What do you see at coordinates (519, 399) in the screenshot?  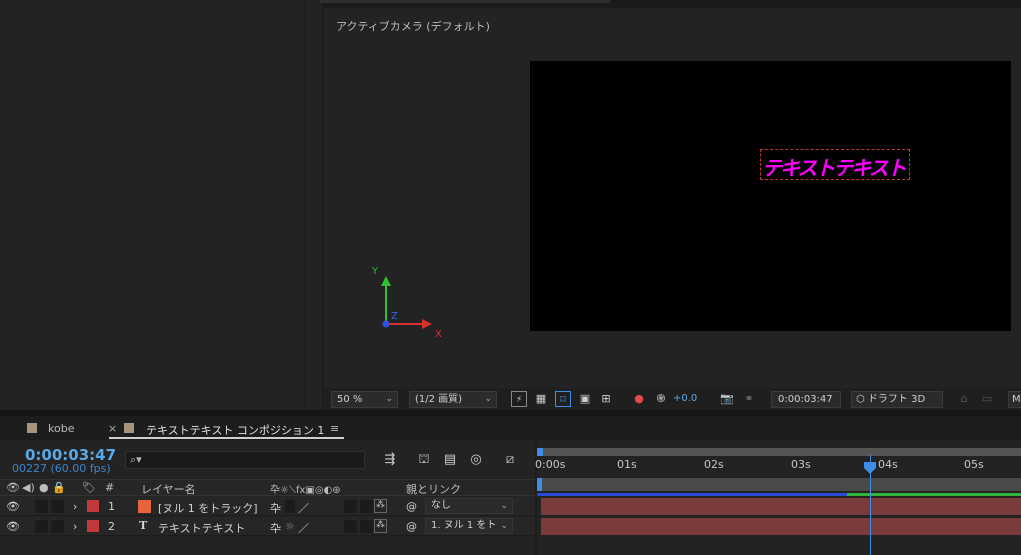 I see `fast-preview-icon: ⚡` at bounding box center [519, 399].